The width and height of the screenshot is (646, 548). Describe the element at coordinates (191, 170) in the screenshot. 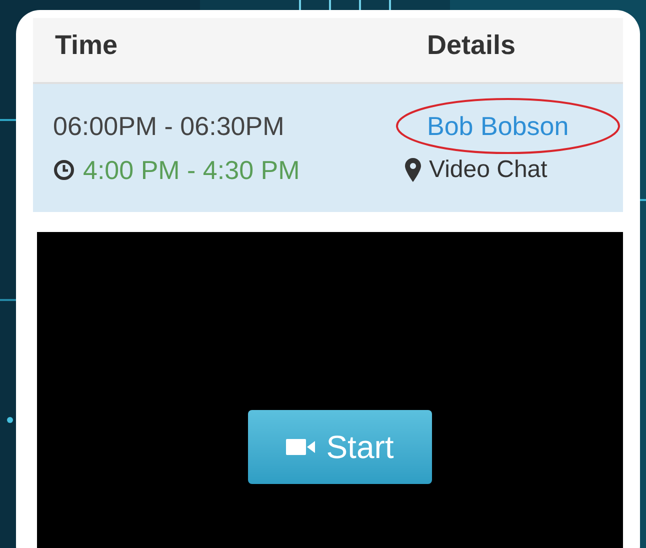

I see `local-time-range: 4:00 PM - 4:30 PM` at that location.